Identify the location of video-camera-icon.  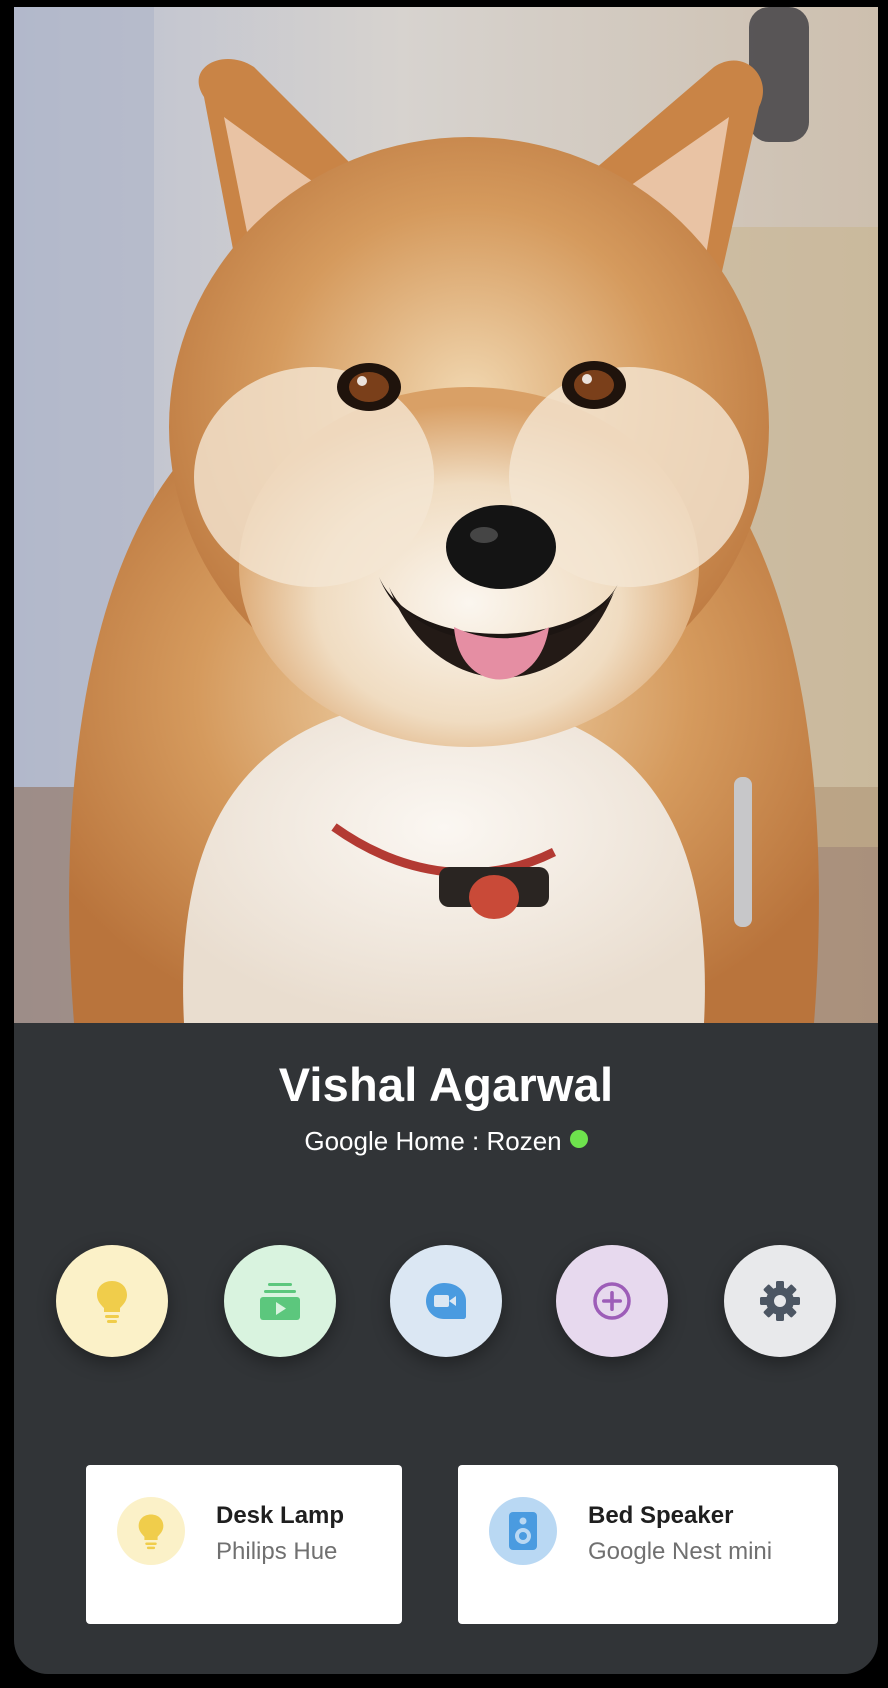
(446, 1301).